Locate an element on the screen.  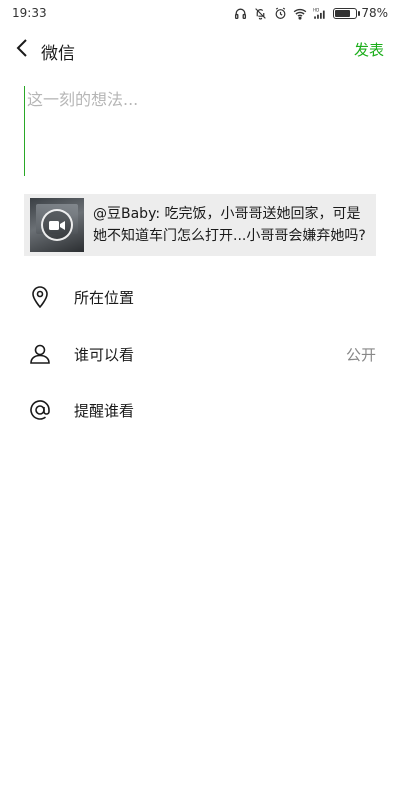
video-camera-icon is located at coordinates (57, 225).